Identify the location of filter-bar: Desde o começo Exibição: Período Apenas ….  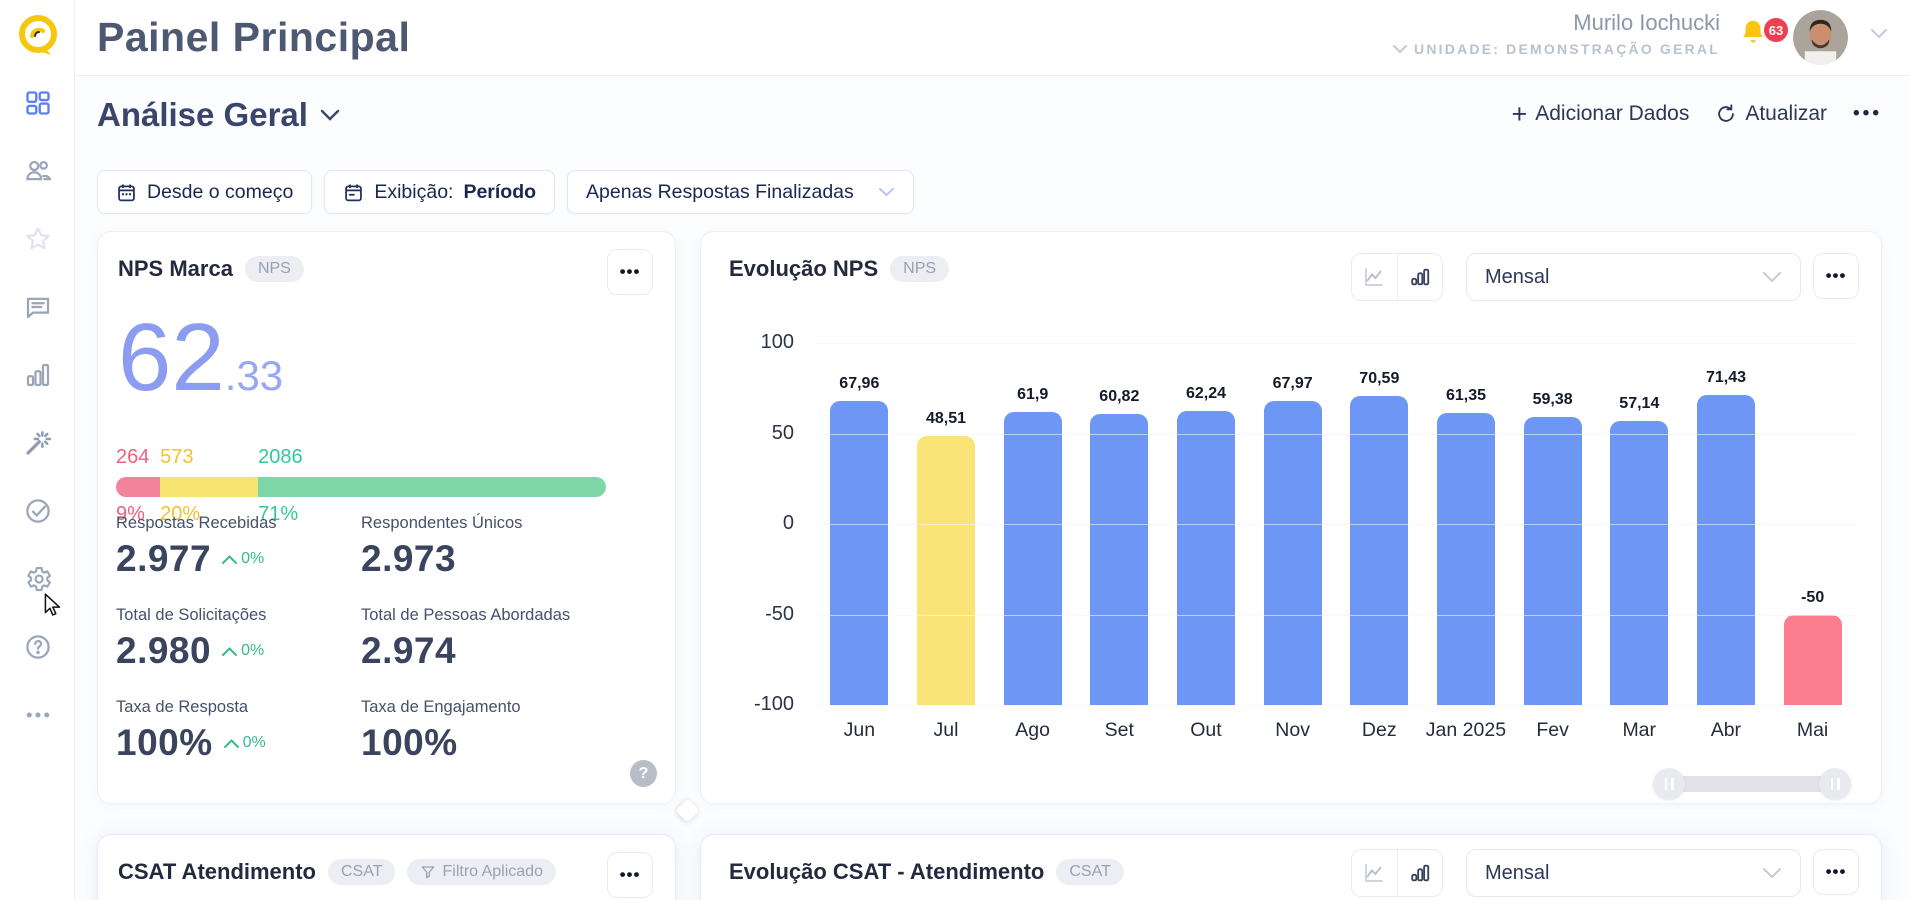
(505, 192).